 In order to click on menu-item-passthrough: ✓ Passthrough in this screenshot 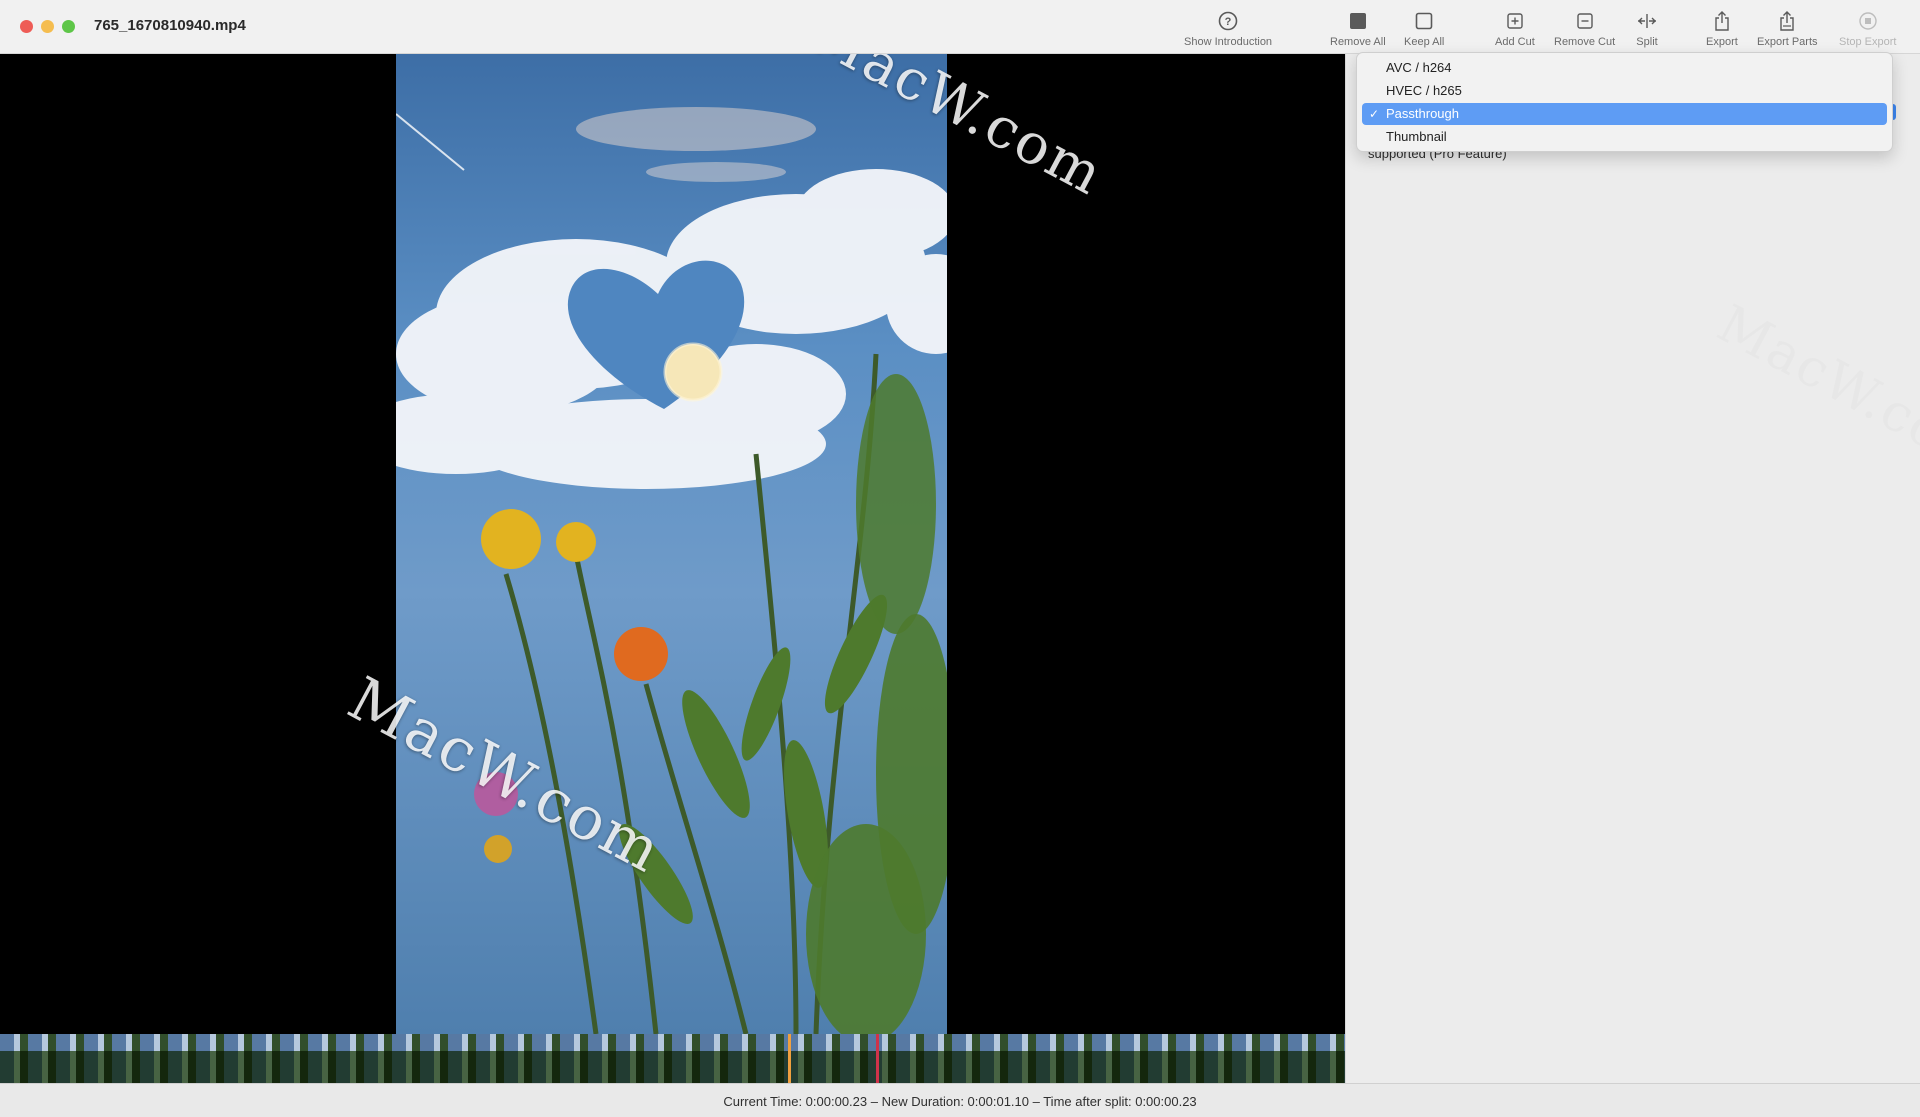, I will do `click(1624, 114)`.